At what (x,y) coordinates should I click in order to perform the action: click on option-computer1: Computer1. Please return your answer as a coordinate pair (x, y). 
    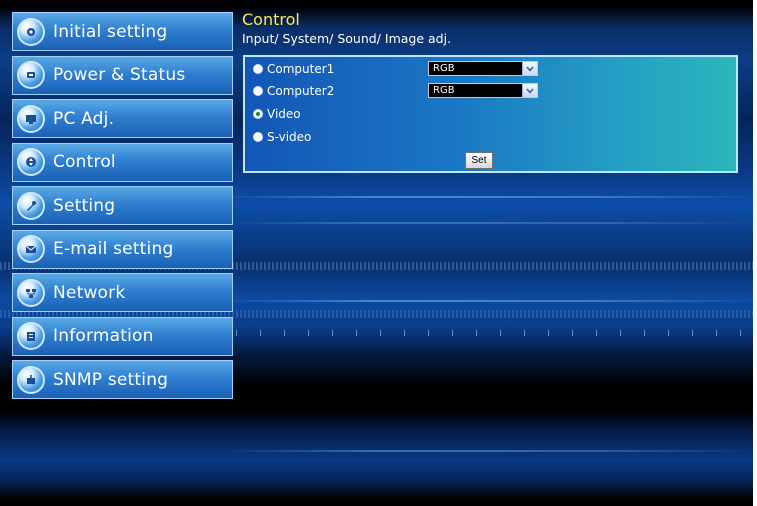
    Looking at the image, I should click on (293, 69).